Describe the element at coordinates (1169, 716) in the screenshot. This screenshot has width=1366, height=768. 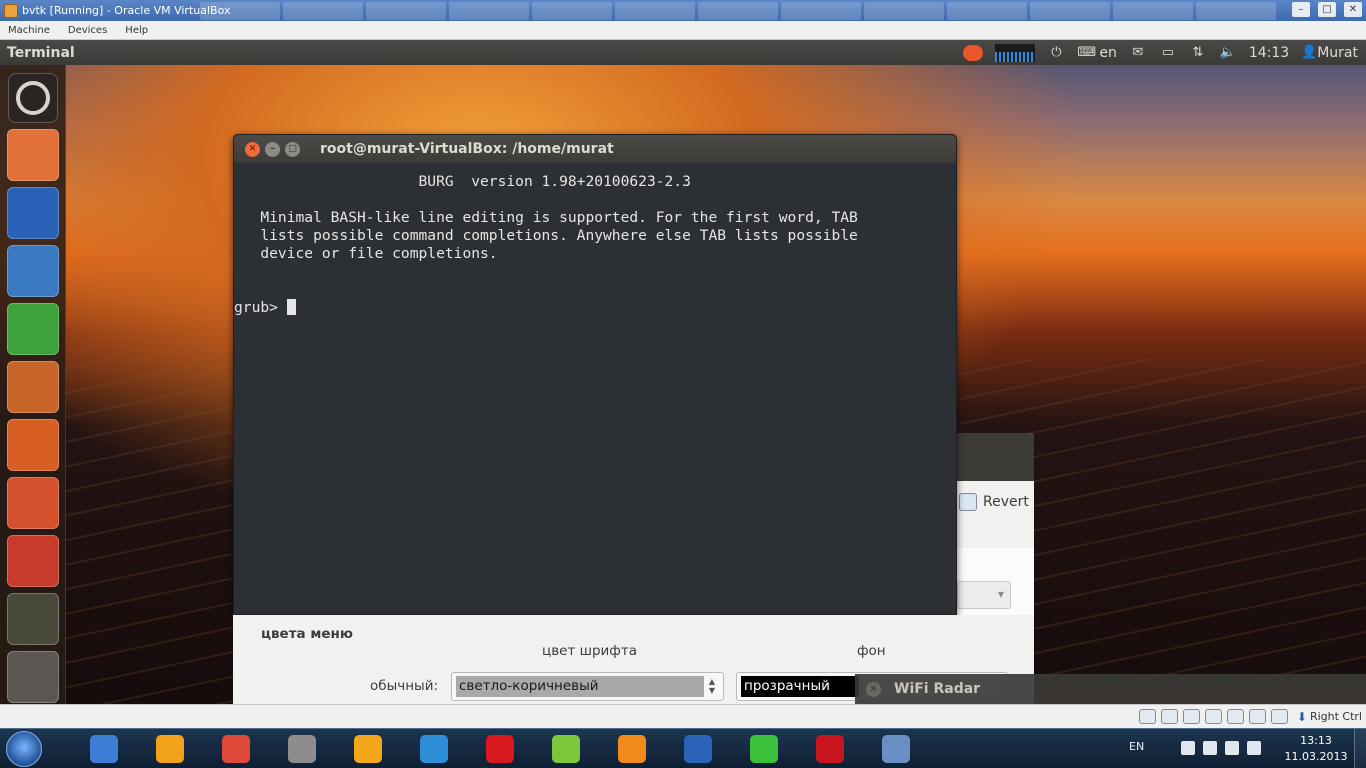
I see `optical-drive-icon` at that location.